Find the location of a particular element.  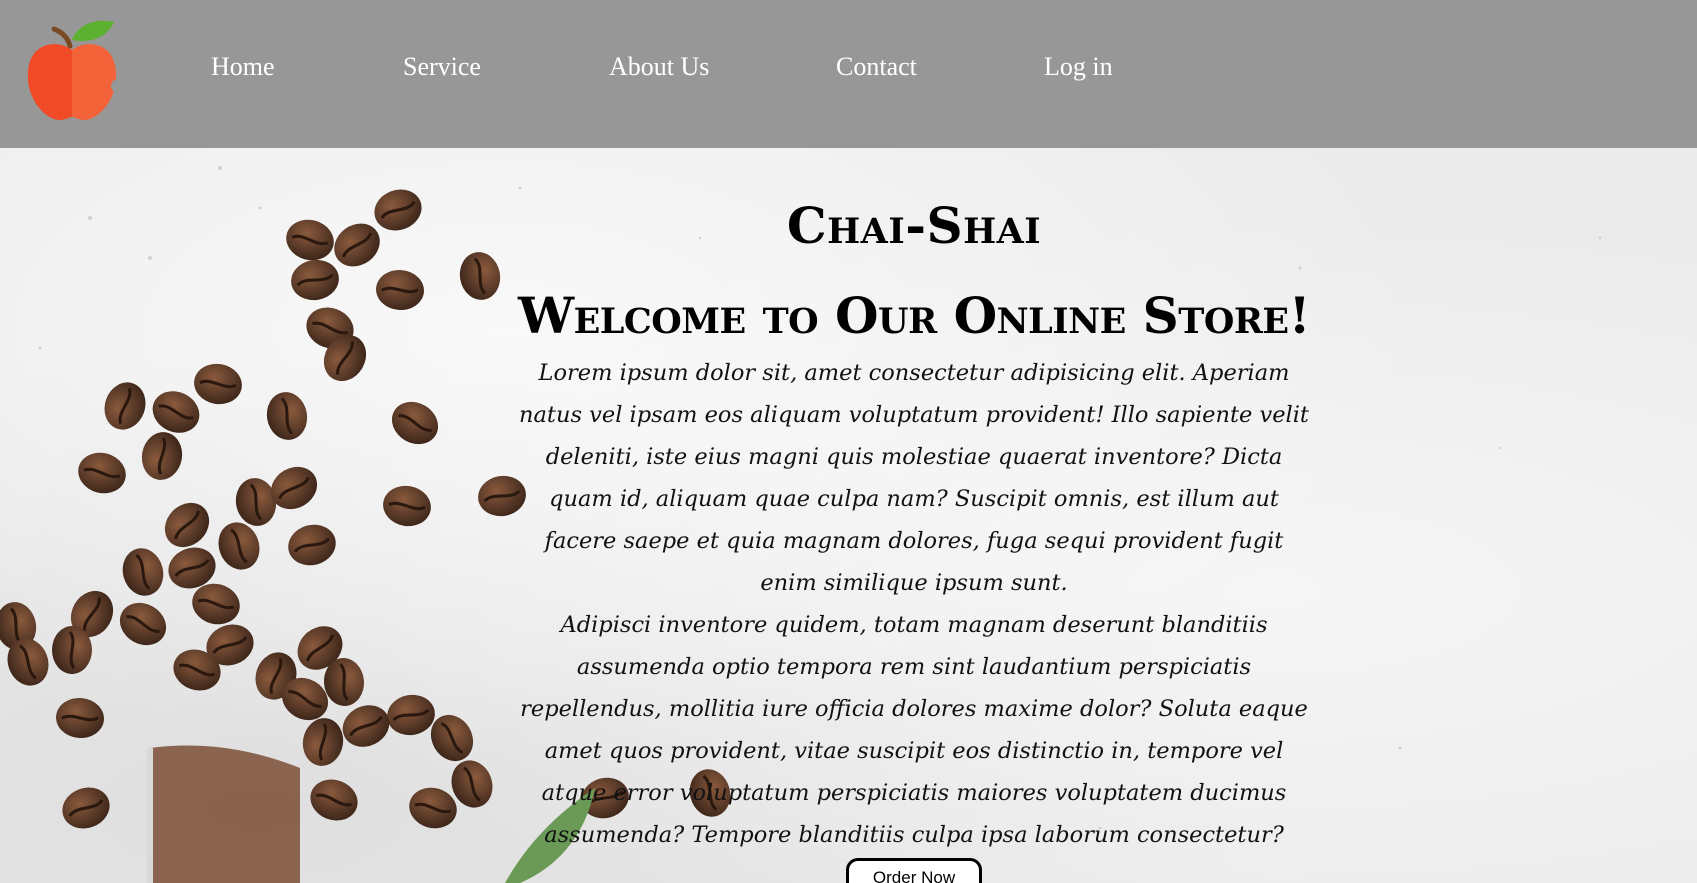

main-nav: Home Service About Us Contact Log in is located at coordinates (600, 70).